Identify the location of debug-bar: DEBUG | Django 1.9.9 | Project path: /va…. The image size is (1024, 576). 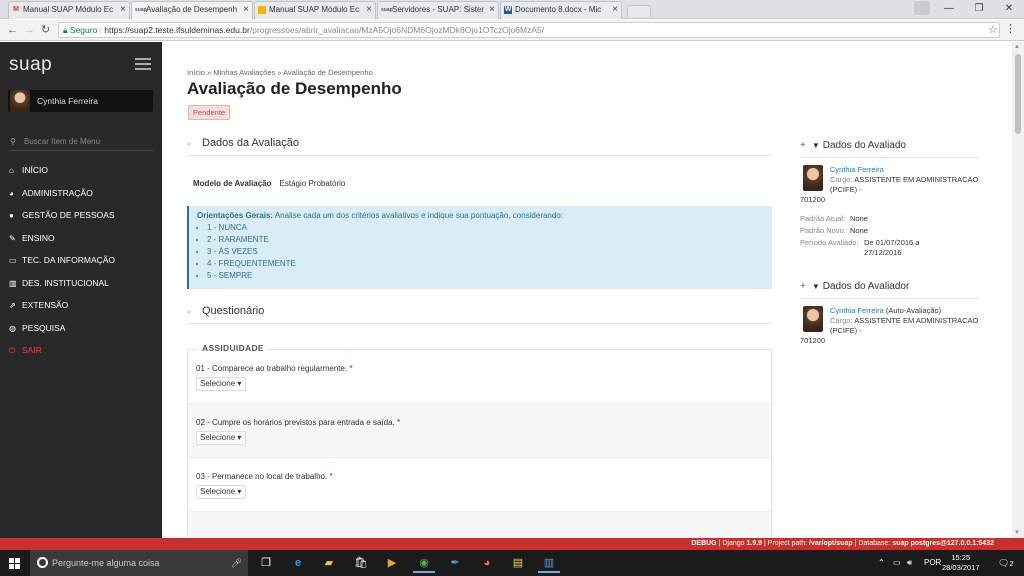
(512, 544).